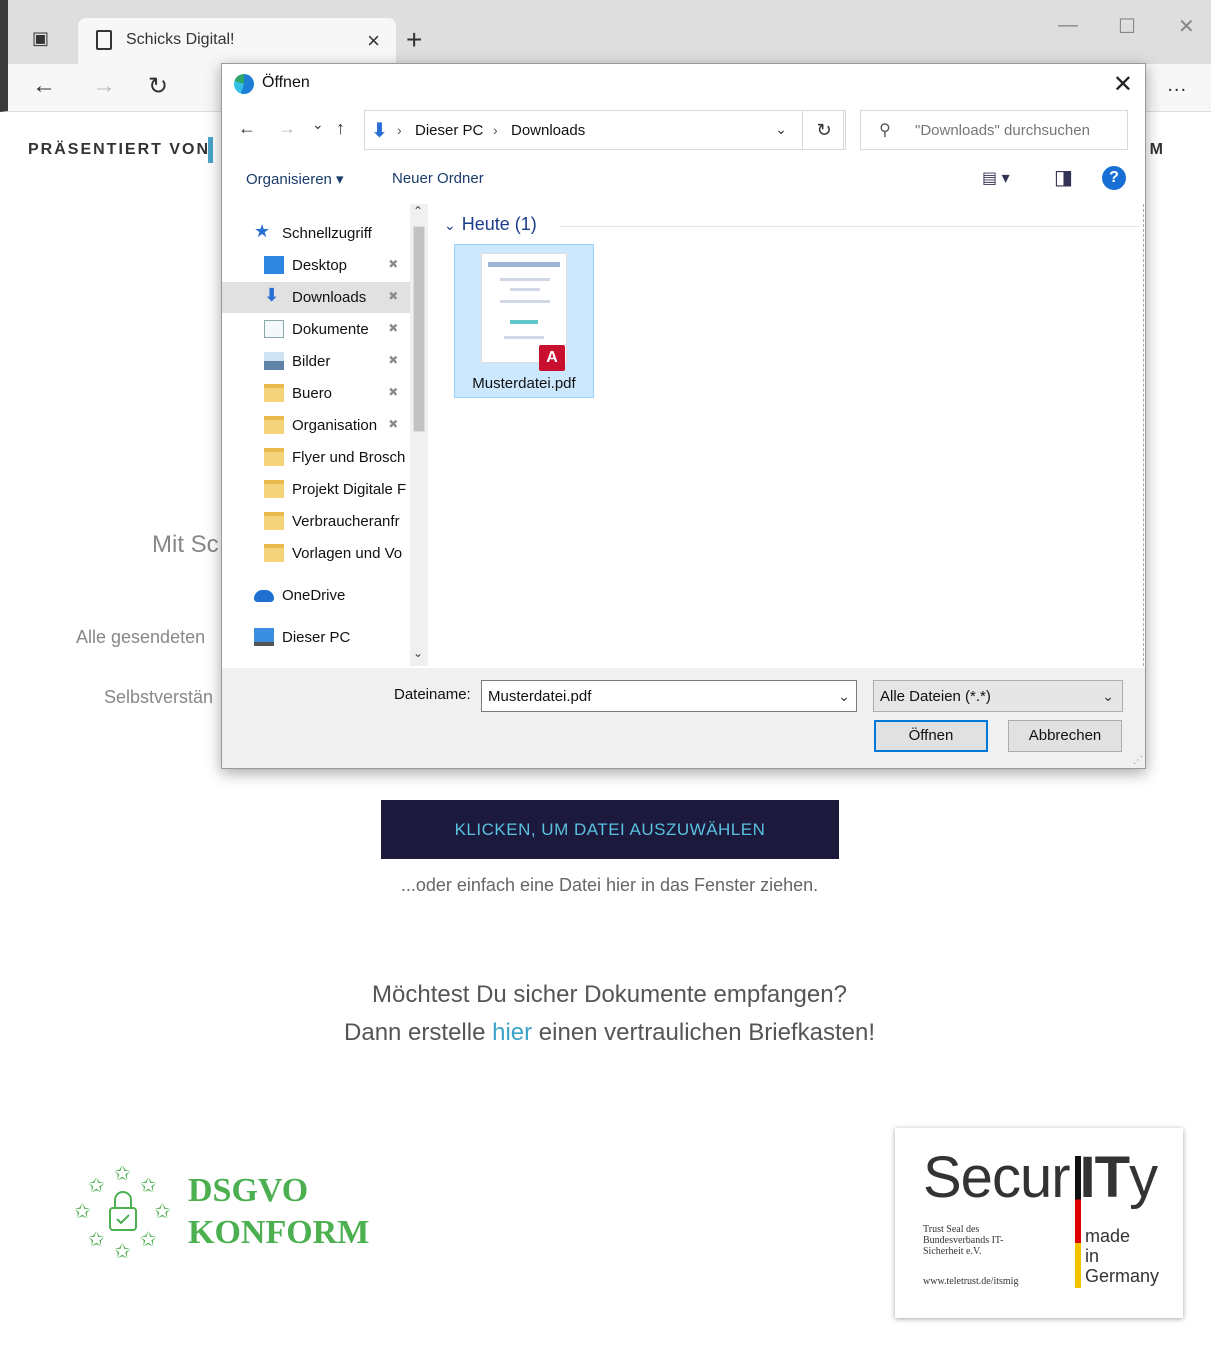  Describe the element at coordinates (438, 178) in the screenshot. I see `new-folder-button: Neuer Ordner` at that location.